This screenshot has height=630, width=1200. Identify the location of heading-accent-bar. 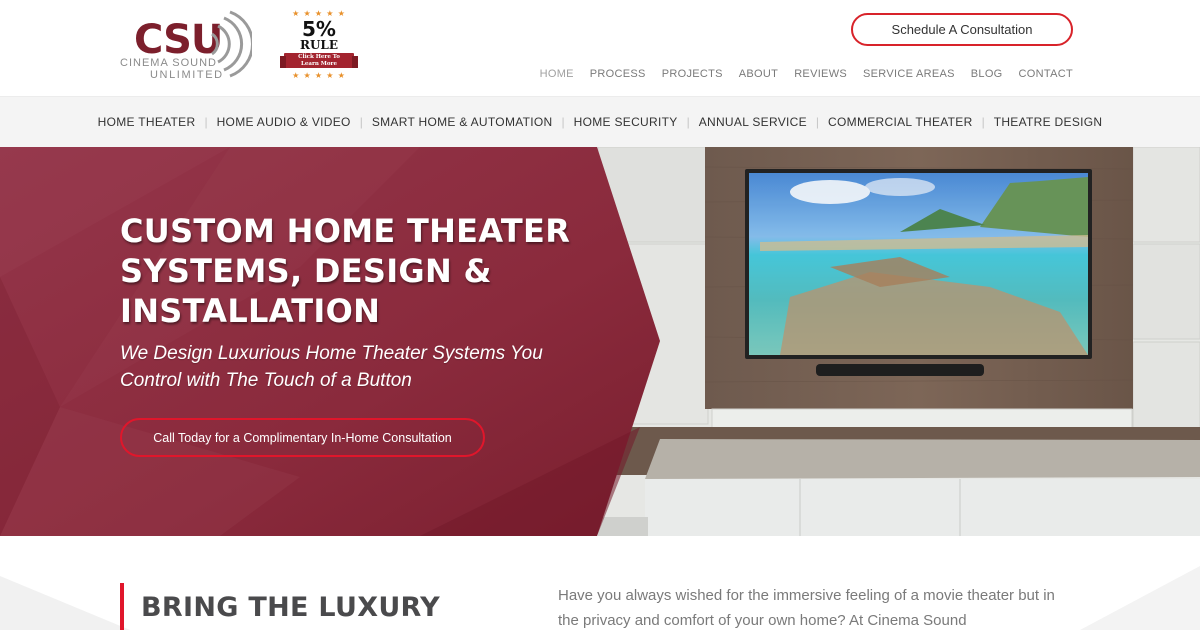
(122, 606).